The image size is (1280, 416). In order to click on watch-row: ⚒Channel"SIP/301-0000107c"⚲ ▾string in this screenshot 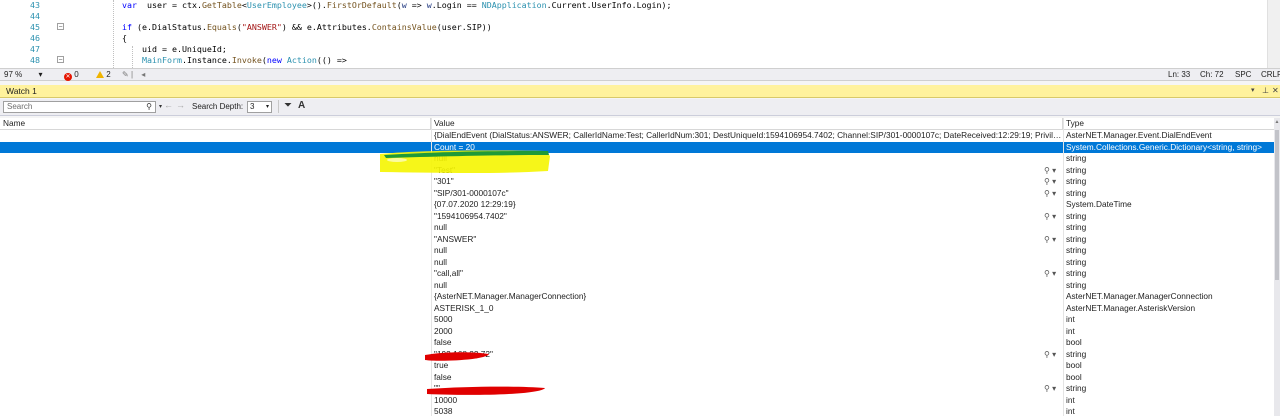, I will do `click(637, 194)`.